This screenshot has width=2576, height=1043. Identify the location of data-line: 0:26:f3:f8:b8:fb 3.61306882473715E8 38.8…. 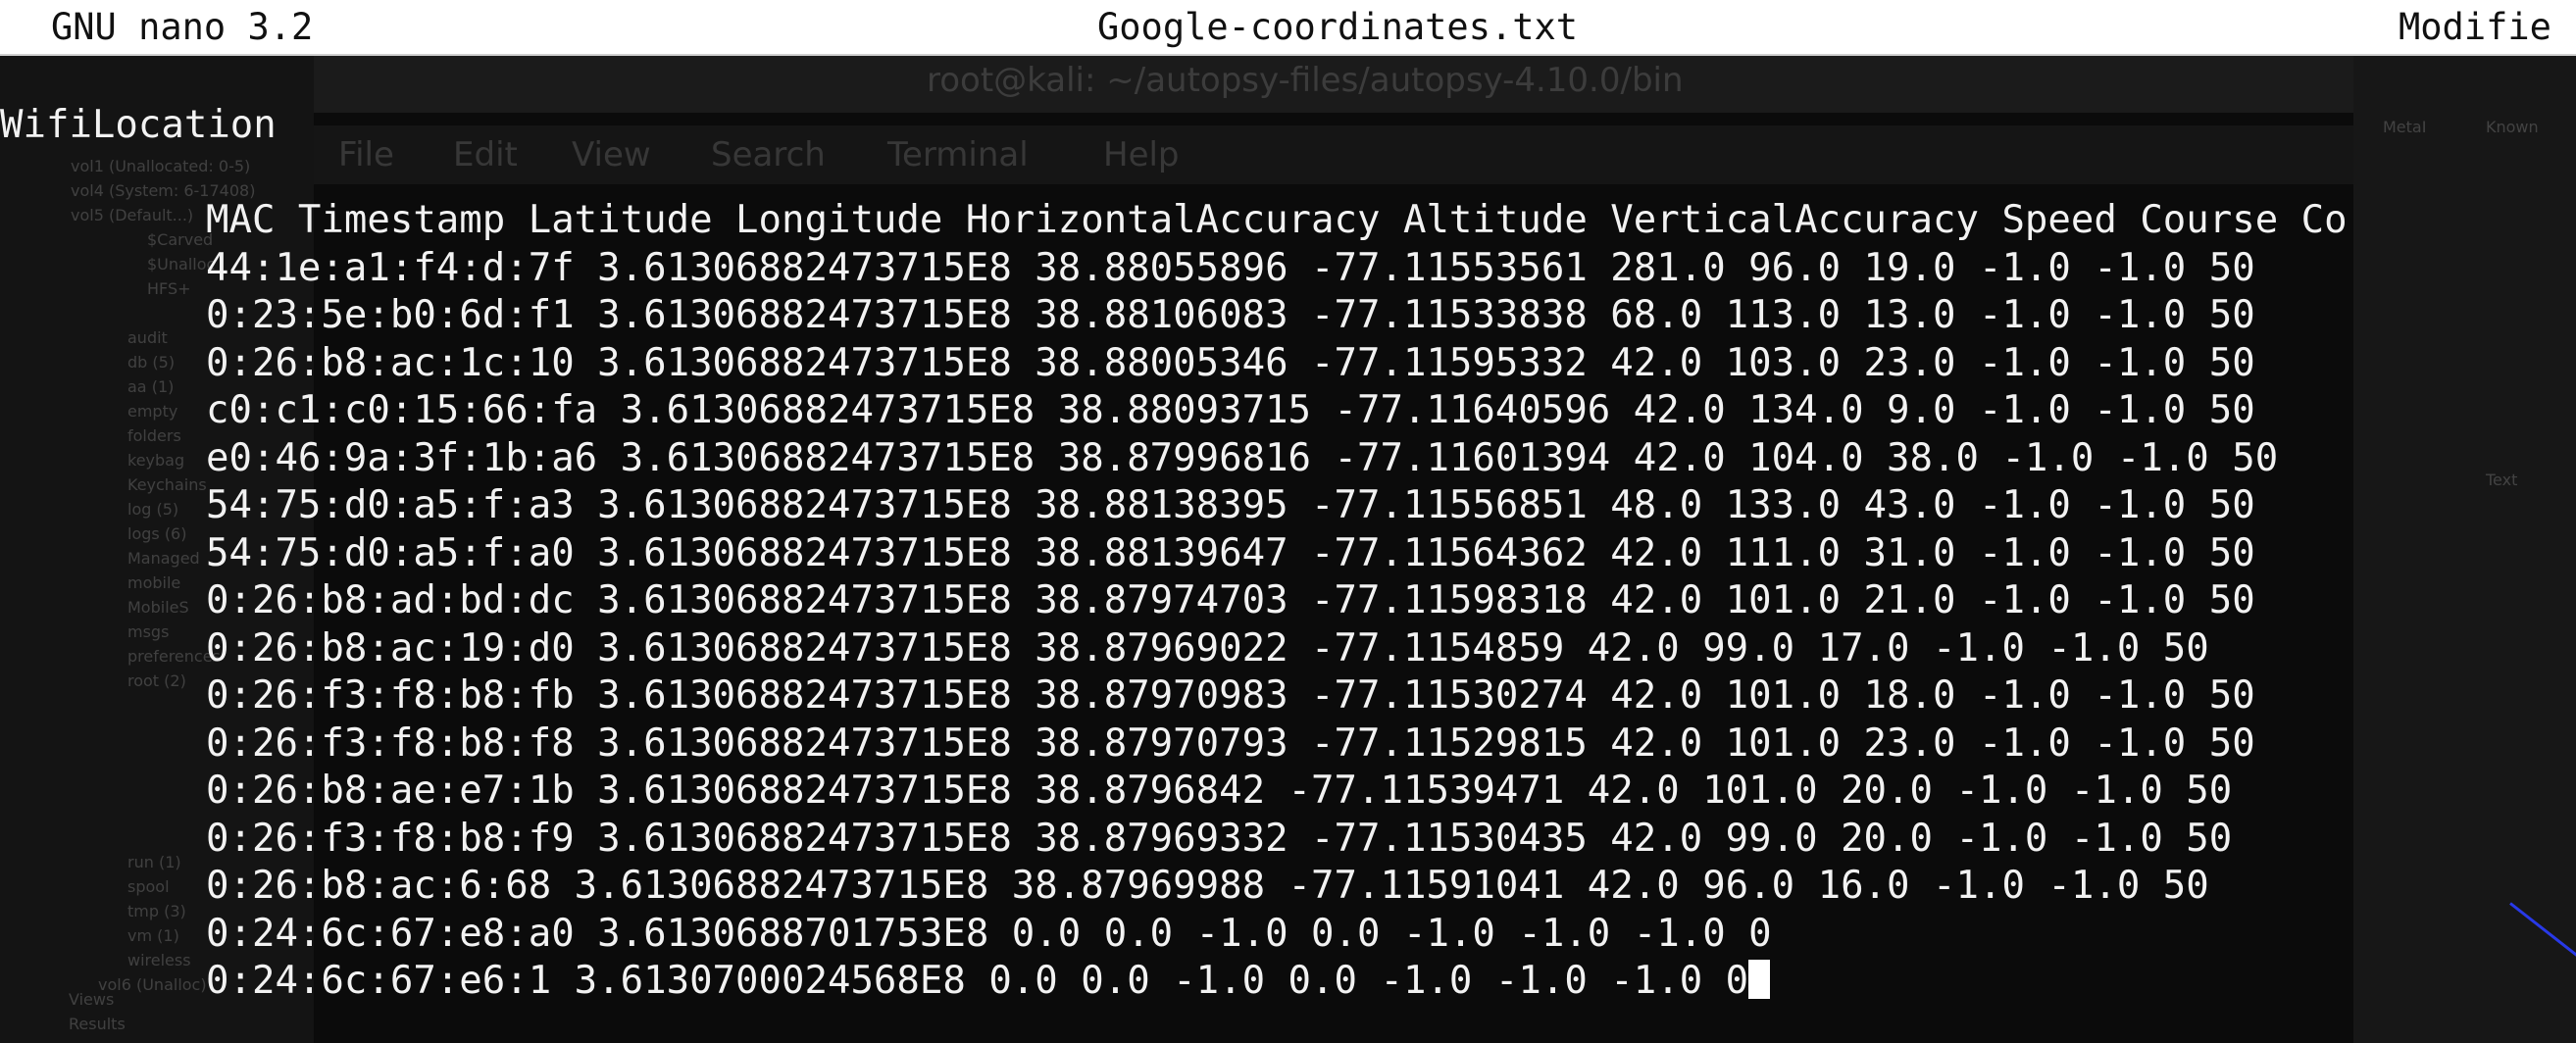
(1230, 695).